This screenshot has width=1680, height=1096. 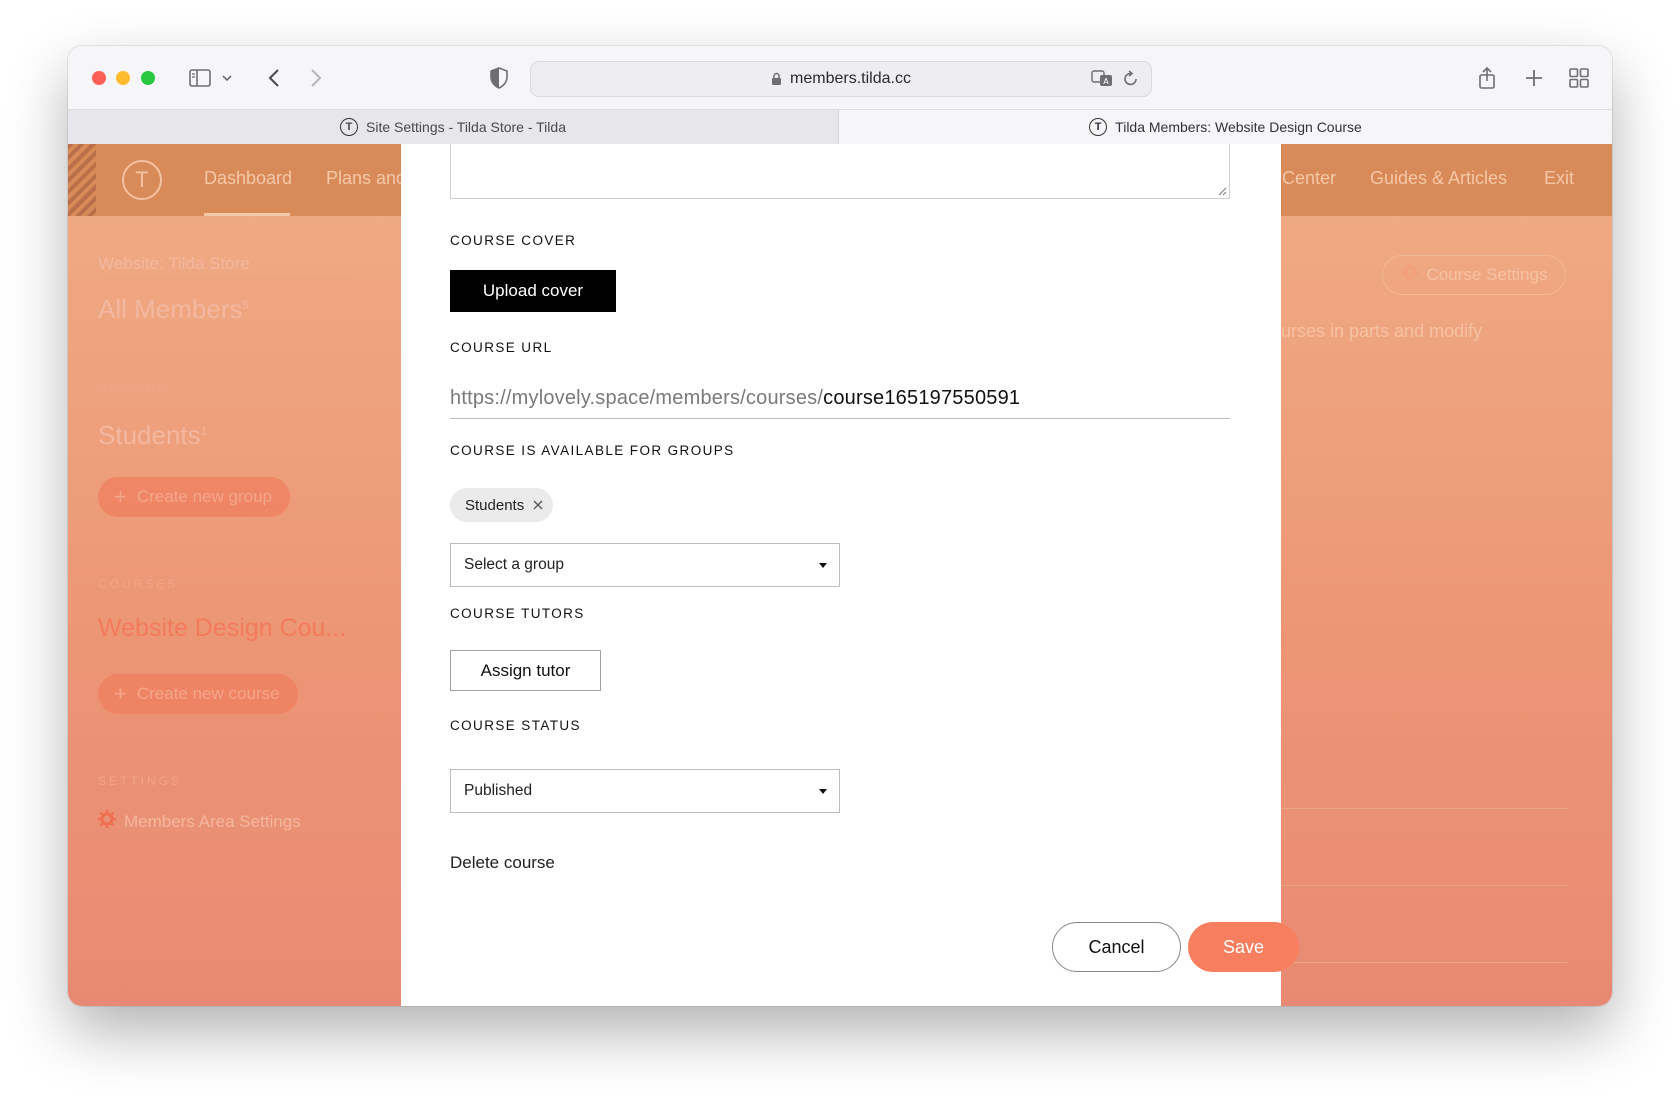 What do you see at coordinates (200, 78) in the screenshot?
I see `sidebar-toggle-icon` at bounding box center [200, 78].